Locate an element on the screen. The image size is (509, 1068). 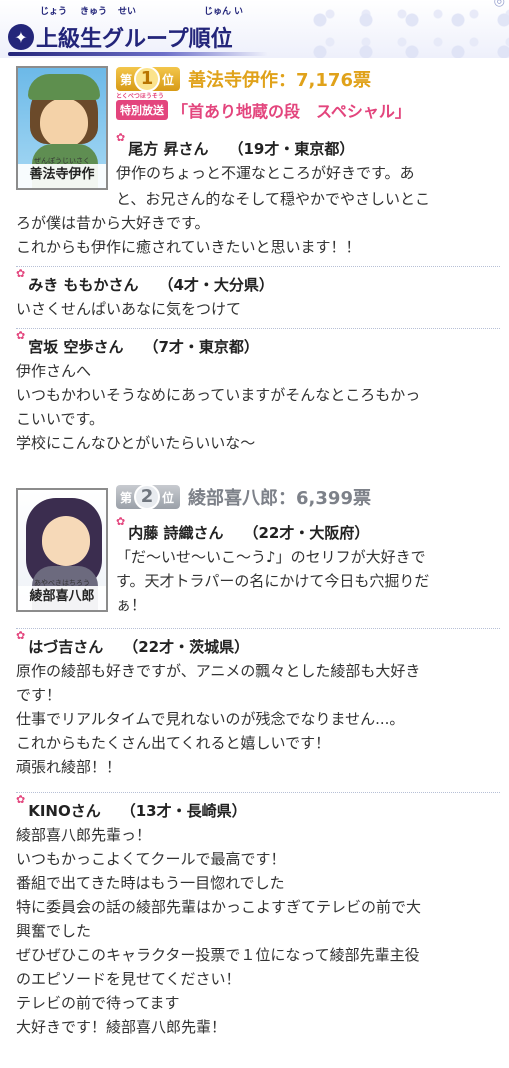
section-header: ◎ じょう きゅう せい じゅん い ✦ 上級生グループ順位 is located at coordinates (254, 29).